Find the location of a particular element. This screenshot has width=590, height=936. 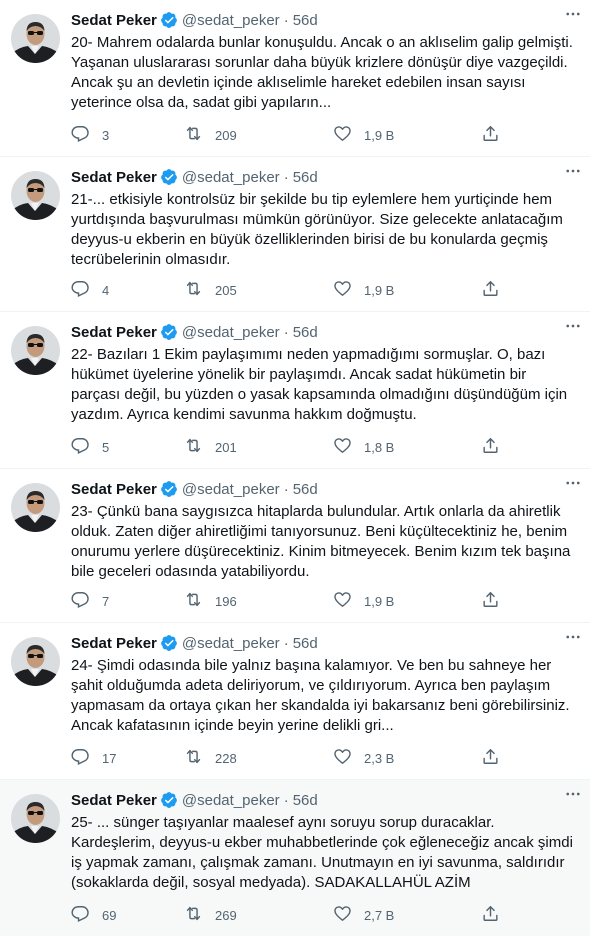

reply-button: 7 is located at coordinates (90, 601).